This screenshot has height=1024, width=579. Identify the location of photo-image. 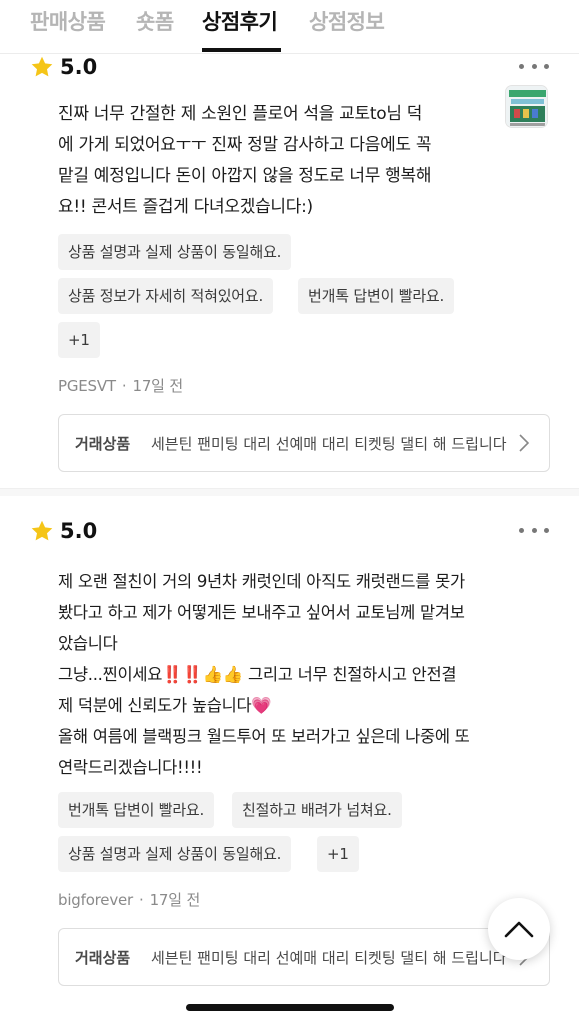
(526, 106).